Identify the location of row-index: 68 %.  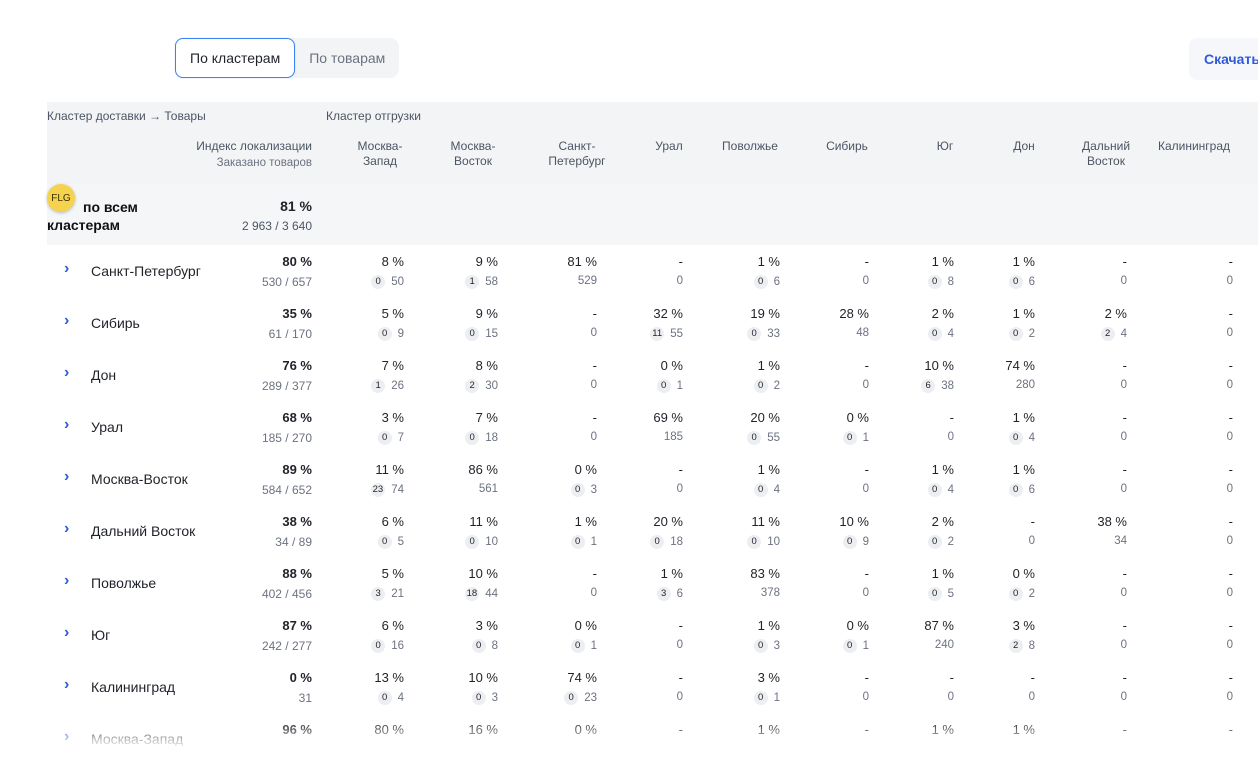
(297, 417).